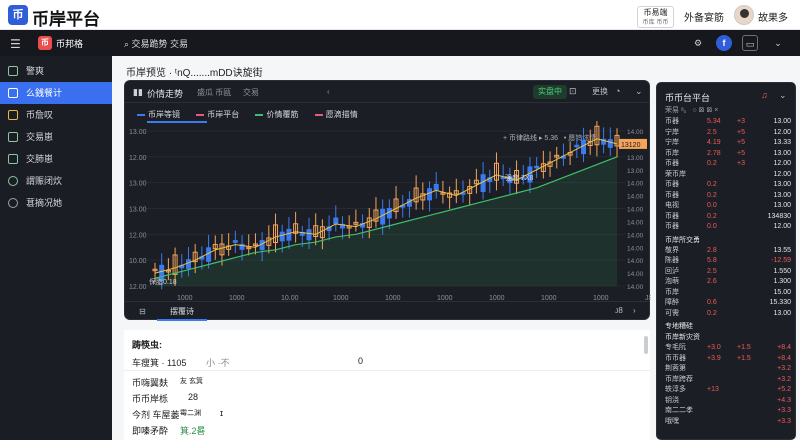 The height and width of the screenshot is (440, 800). What do you see at coordinates (328, 91) in the screenshot?
I see `chevron-left-icon: ‹` at bounding box center [328, 91].